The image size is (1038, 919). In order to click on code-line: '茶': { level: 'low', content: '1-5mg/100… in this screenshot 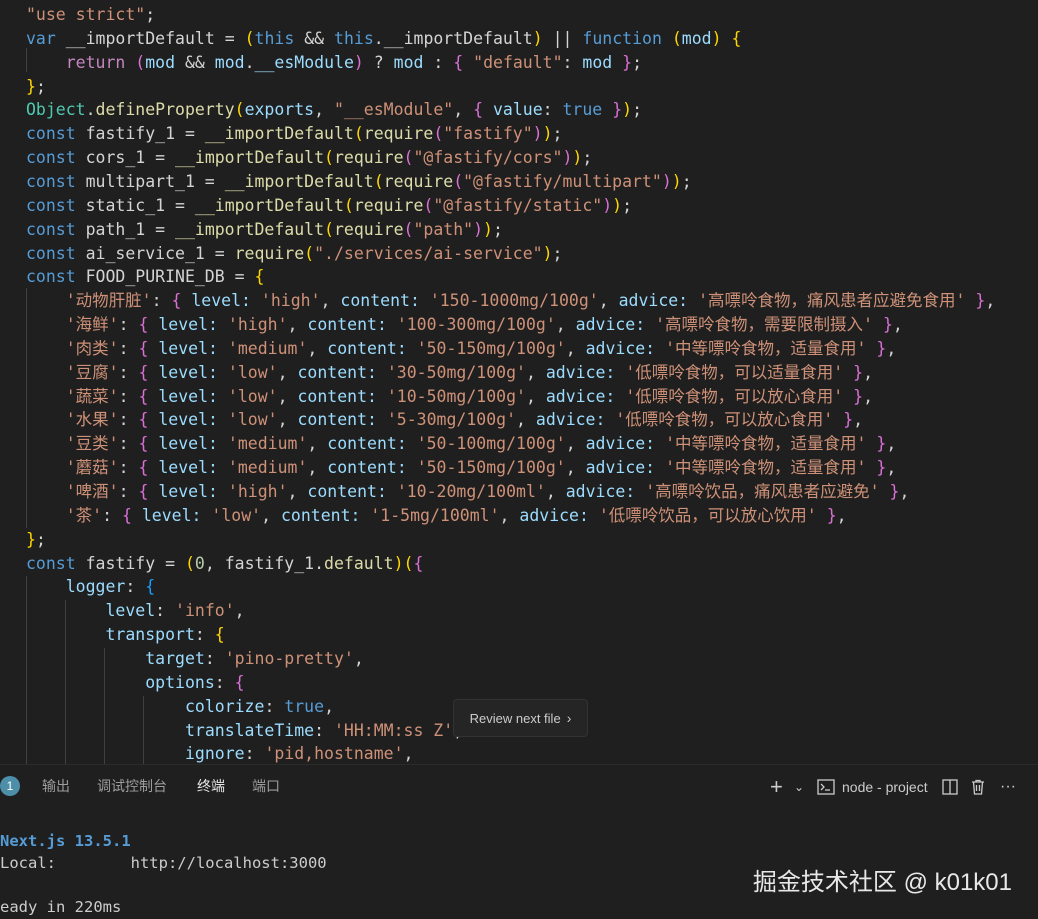, I will do `click(436, 516)`.